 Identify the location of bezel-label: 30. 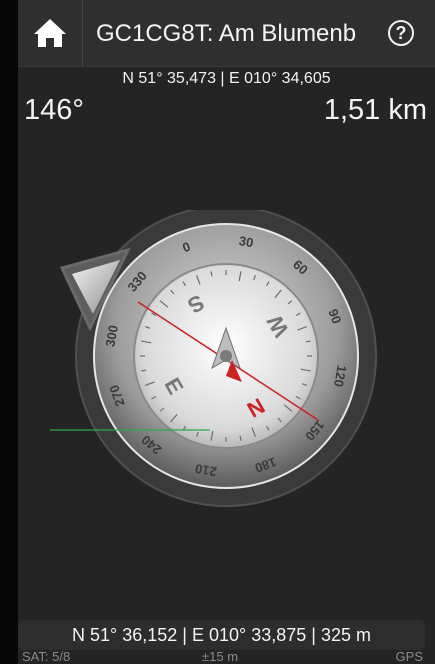
(246, 241).